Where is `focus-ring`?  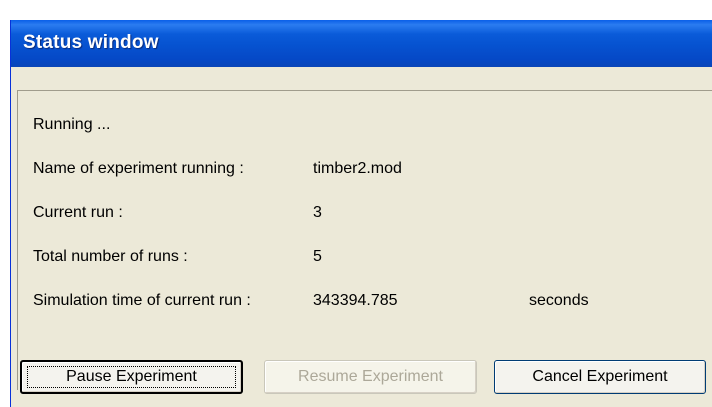
focus-ring is located at coordinates (131, 377).